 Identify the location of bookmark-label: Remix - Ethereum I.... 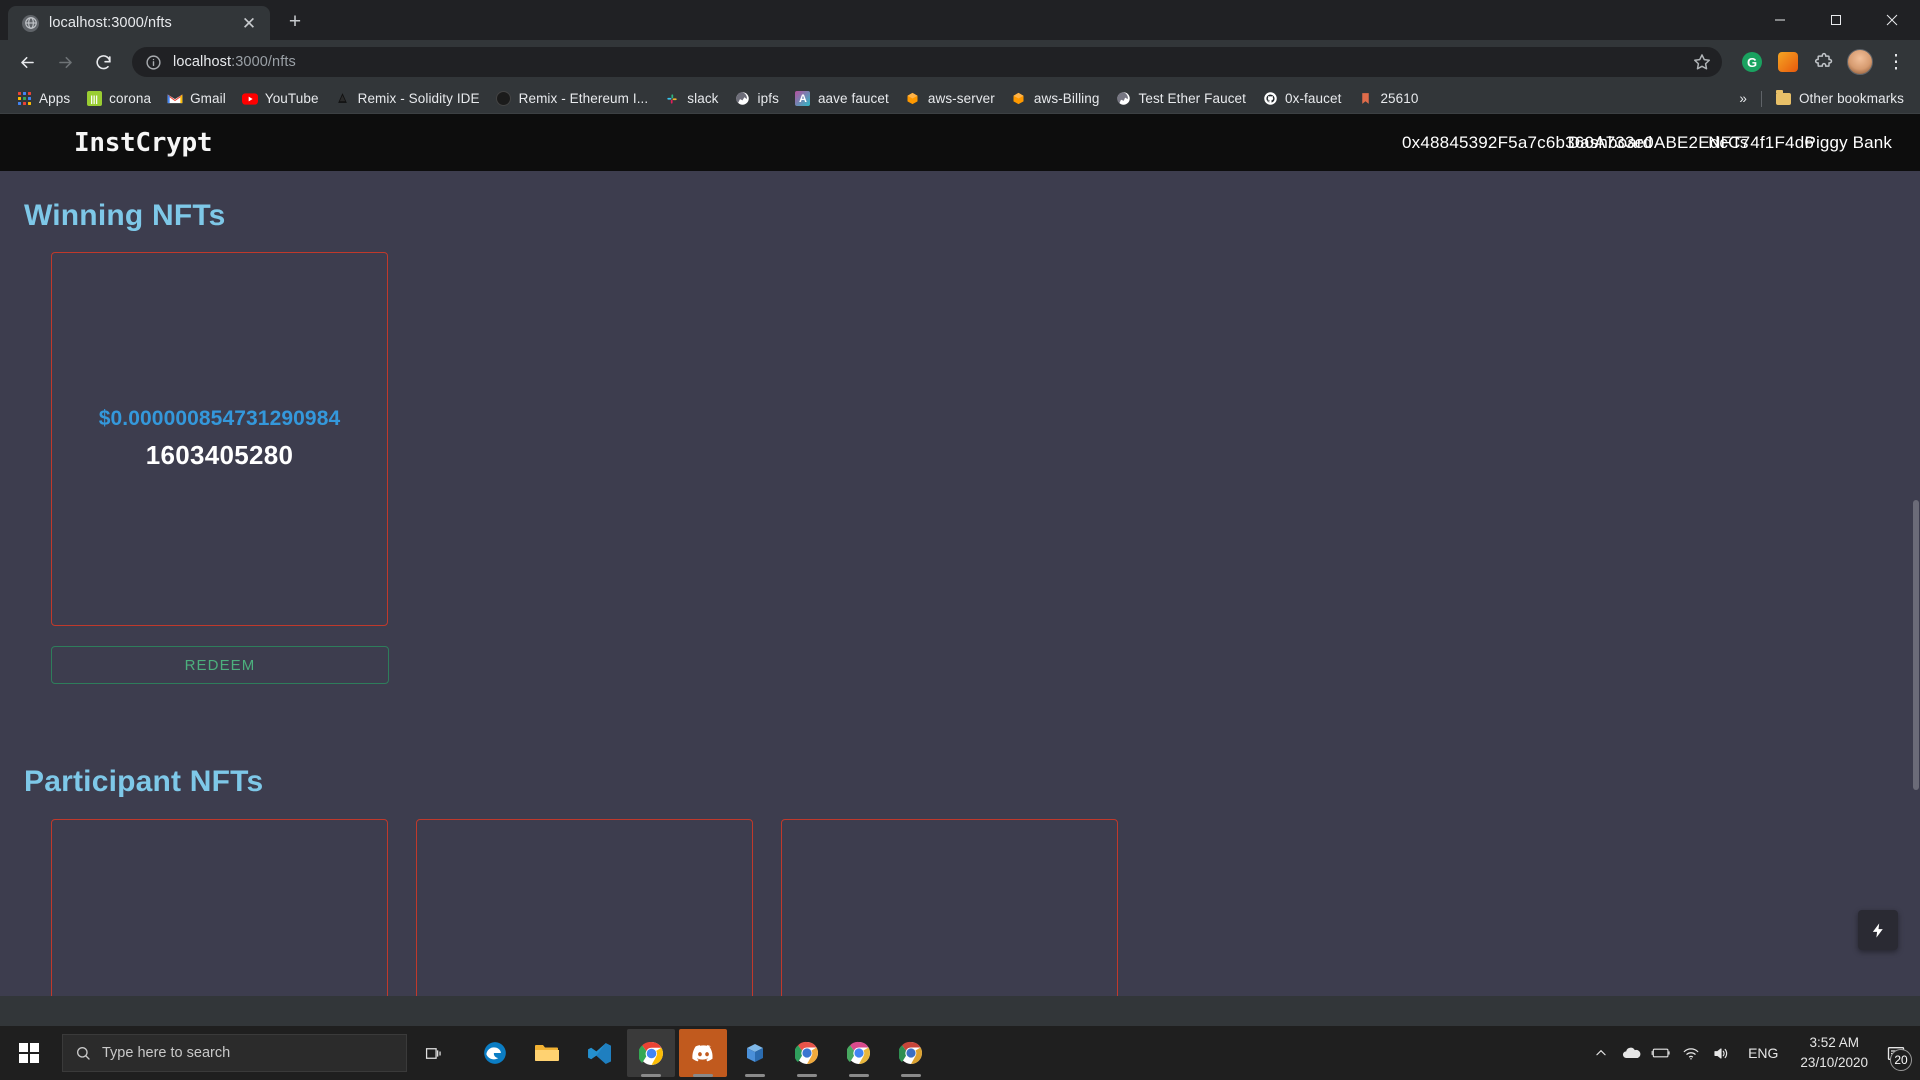
(583, 98).